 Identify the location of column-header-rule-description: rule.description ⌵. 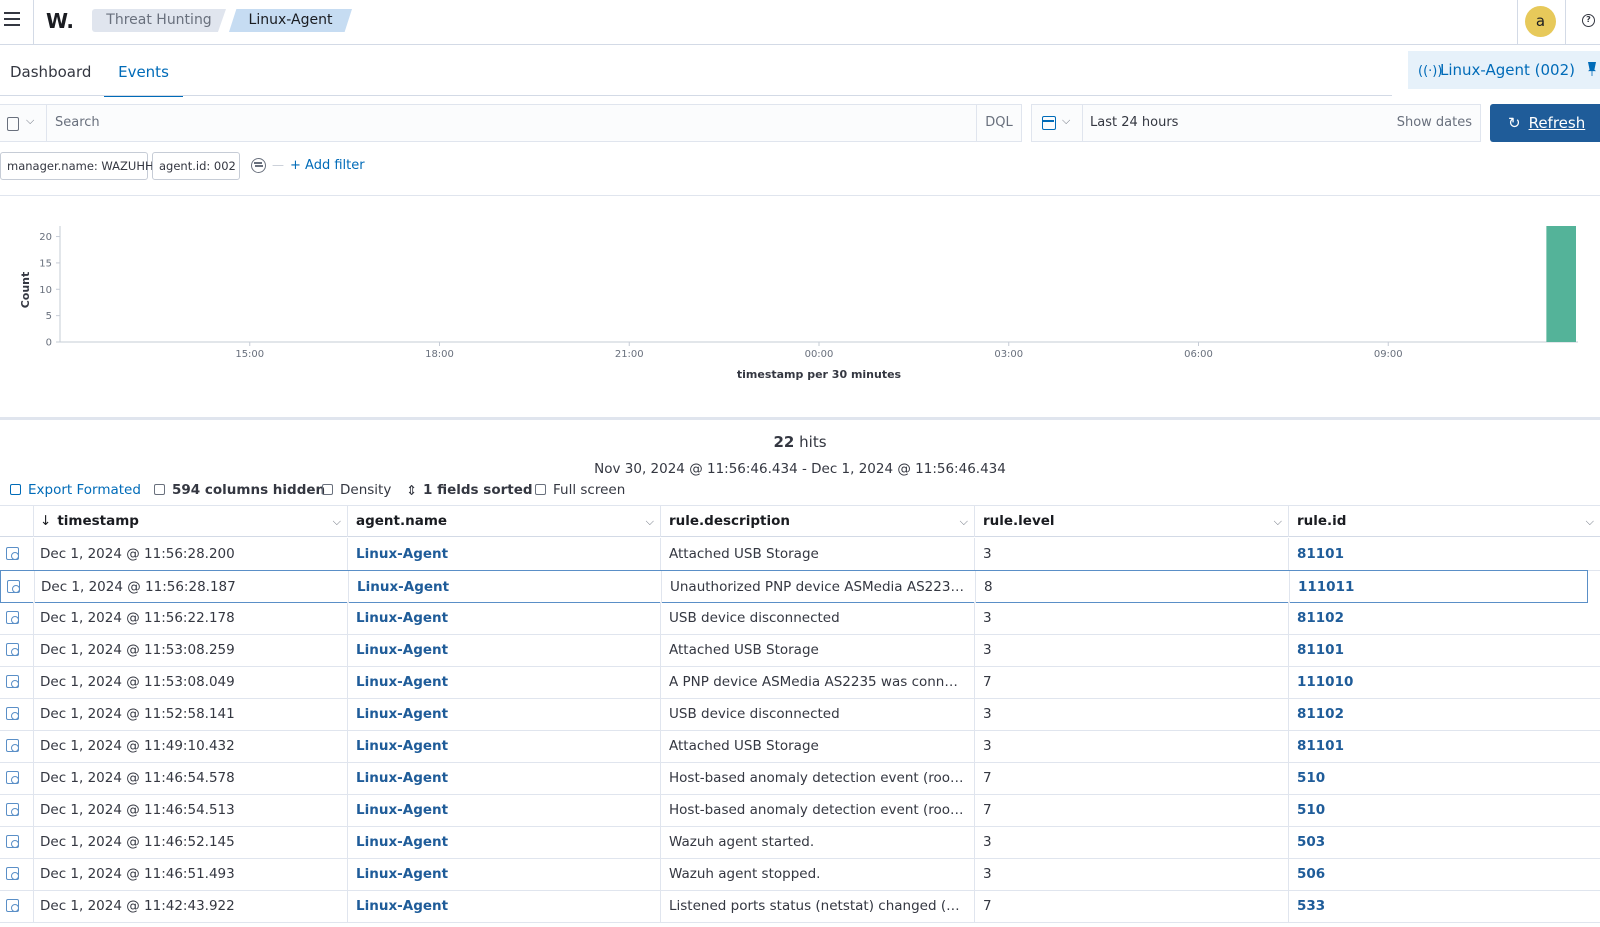
(818, 521).